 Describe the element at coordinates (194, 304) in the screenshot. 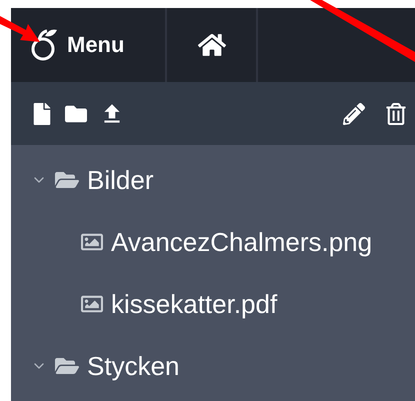

I see `item-name: kissekatter.pdf` at that location.